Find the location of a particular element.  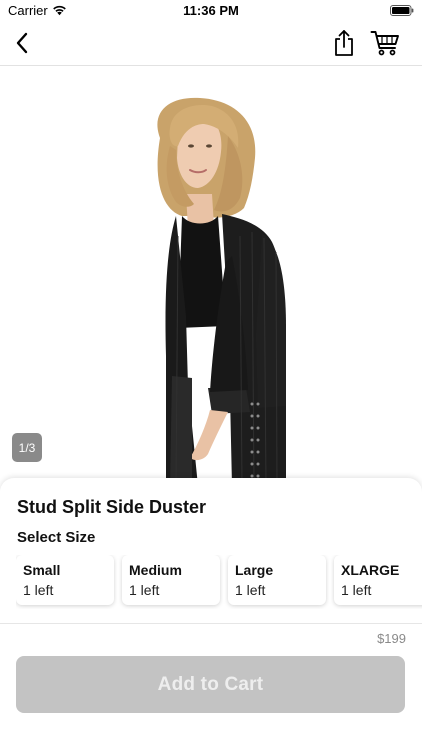

chevron-left-icon is located at coordinates (22, 43).